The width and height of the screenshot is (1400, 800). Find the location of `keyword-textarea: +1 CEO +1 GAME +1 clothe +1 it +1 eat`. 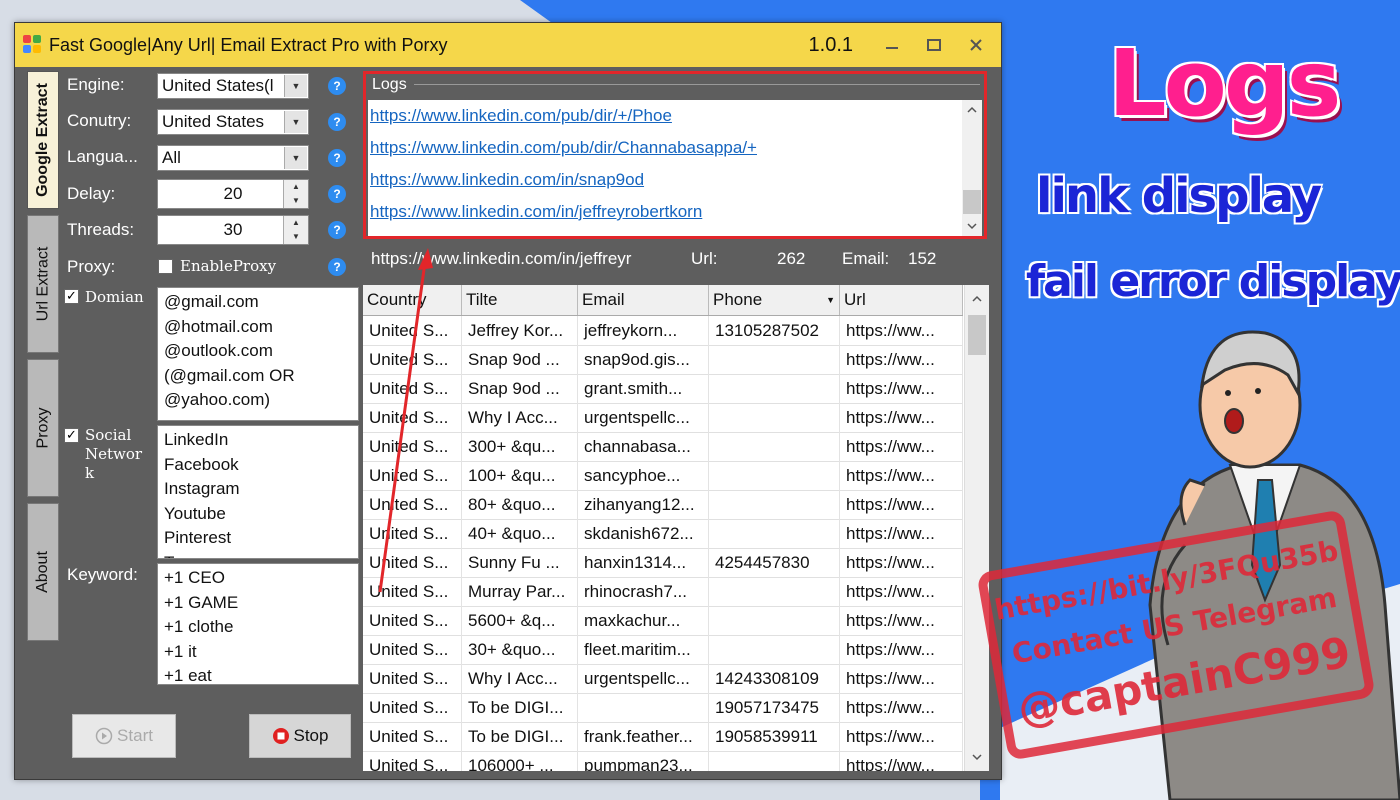

keyword-textarea: +1 CEO +1 GAME +1 clothe +1 it +1 eat is located at coordinates (258, 624).